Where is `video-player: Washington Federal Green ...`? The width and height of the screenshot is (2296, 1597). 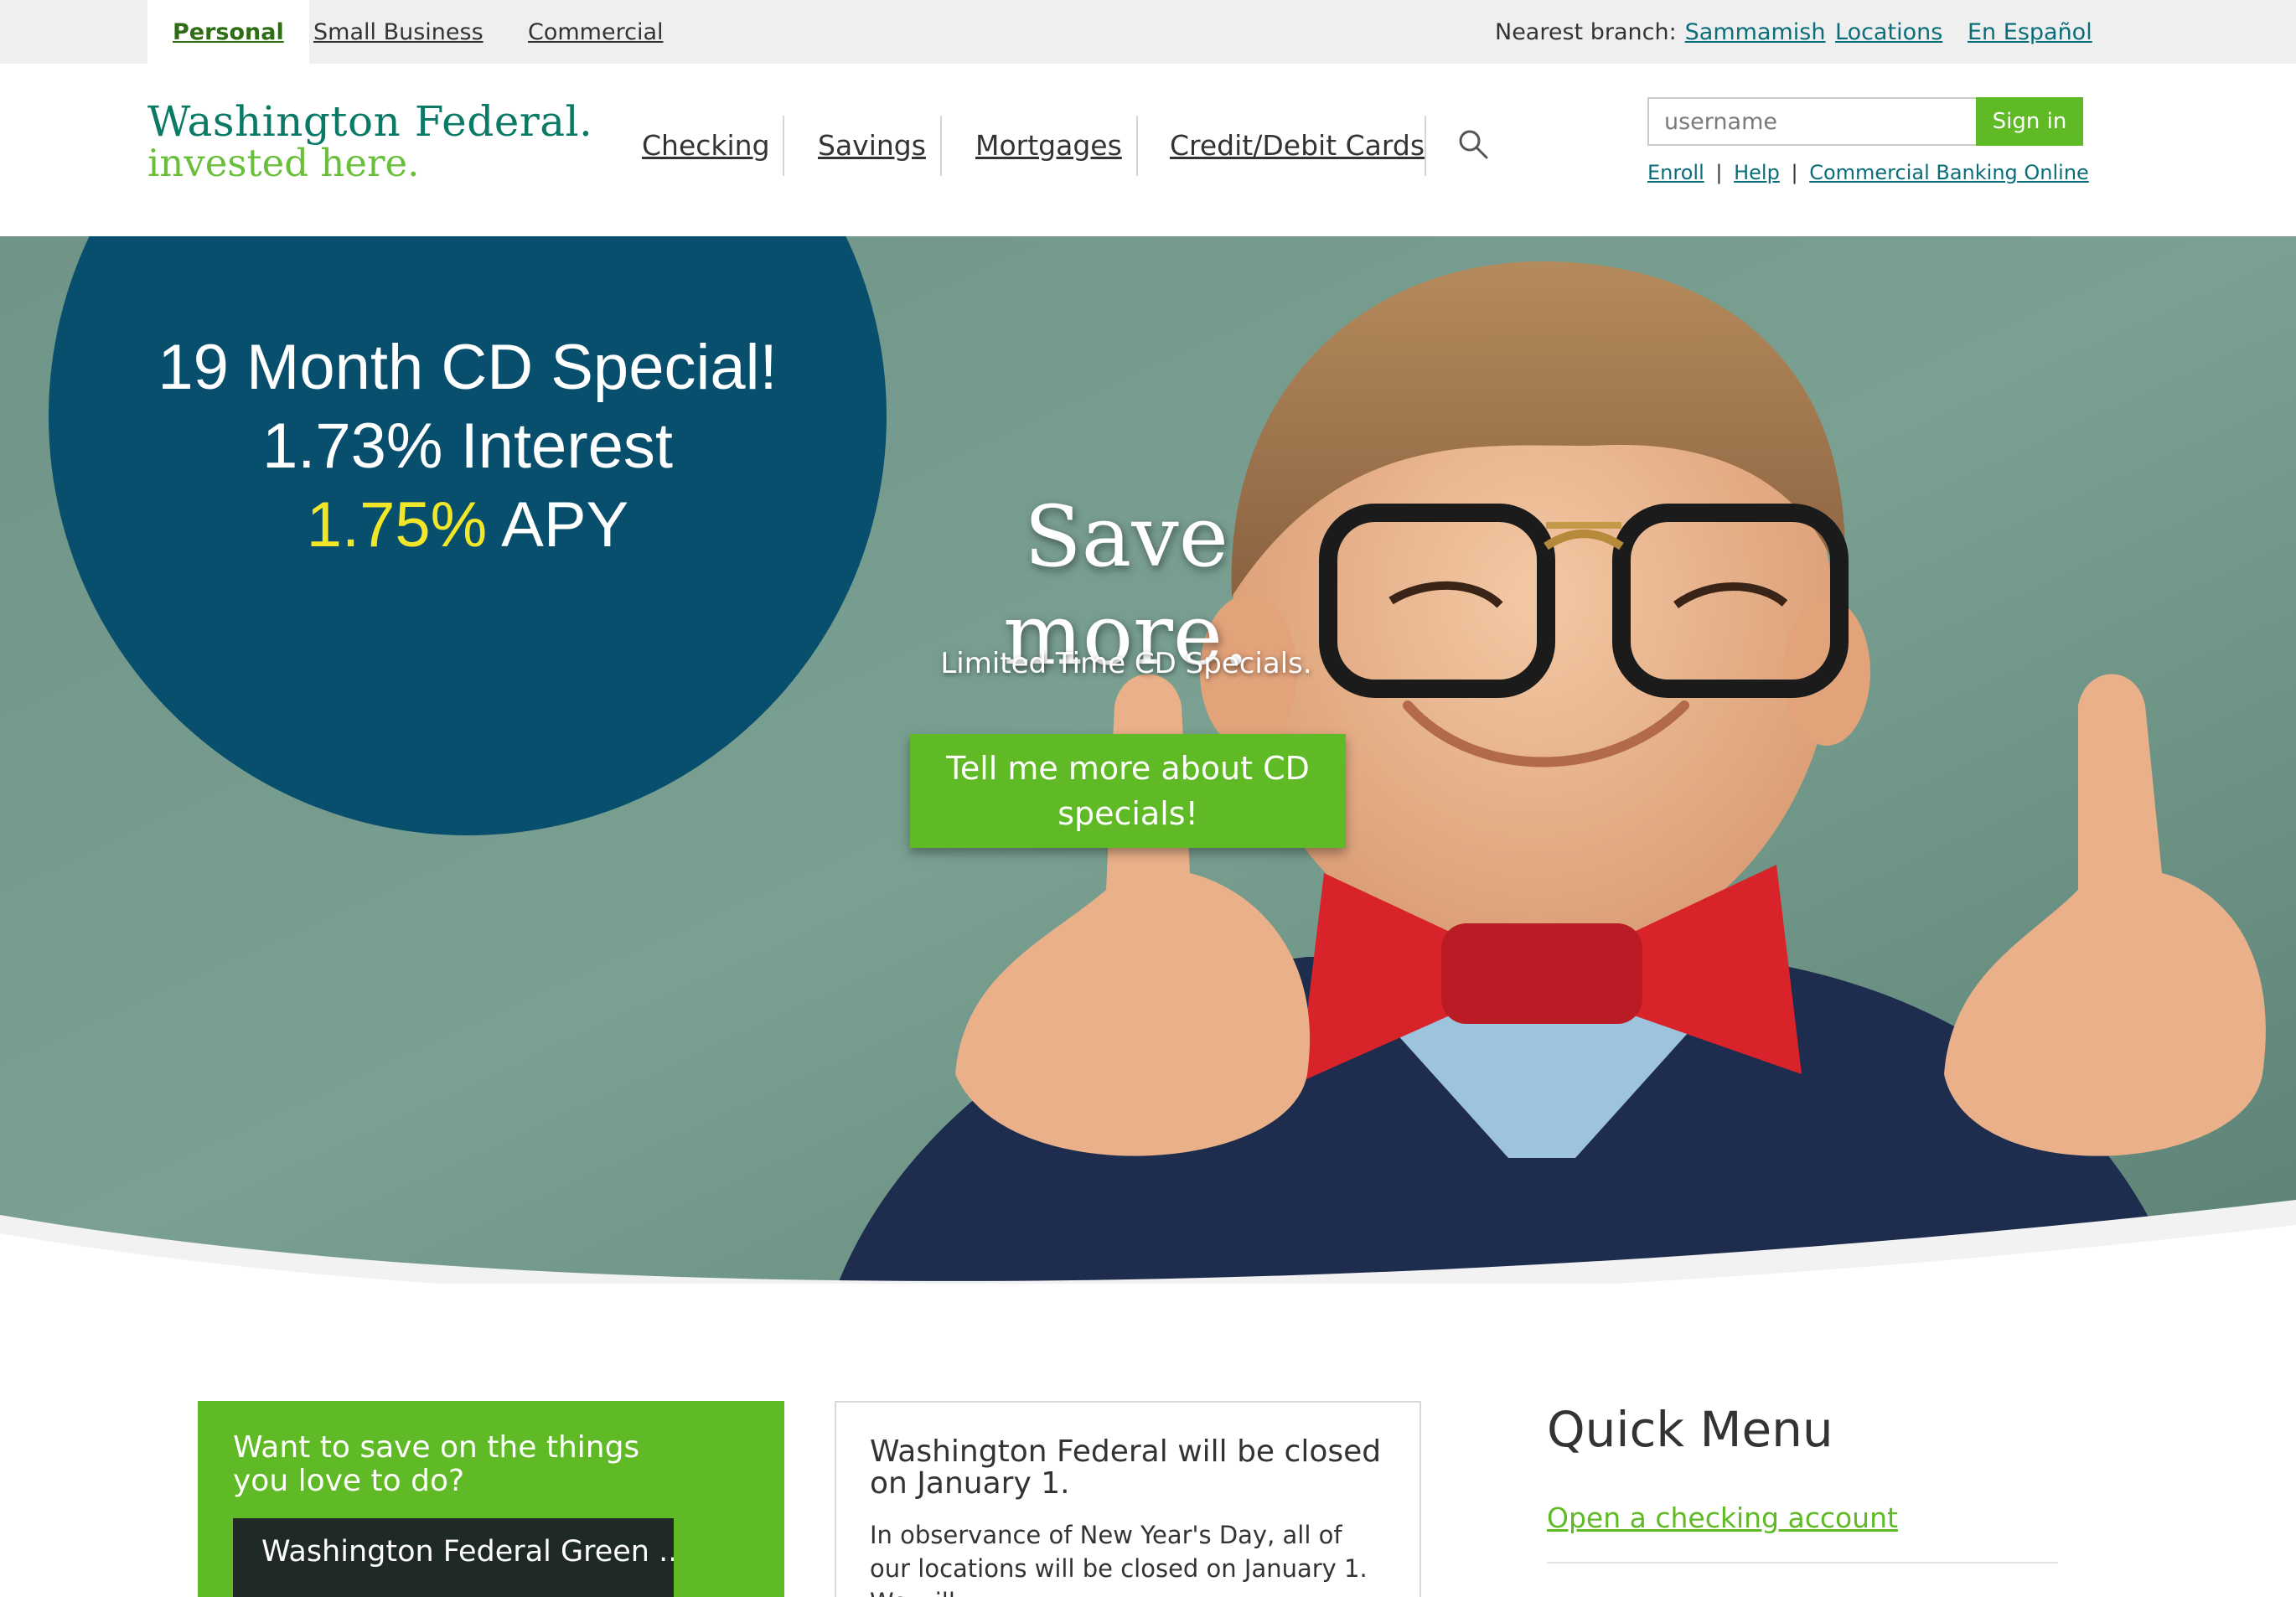 video-player: Washington Federal Green ... is located at coordinates (454, 1557).